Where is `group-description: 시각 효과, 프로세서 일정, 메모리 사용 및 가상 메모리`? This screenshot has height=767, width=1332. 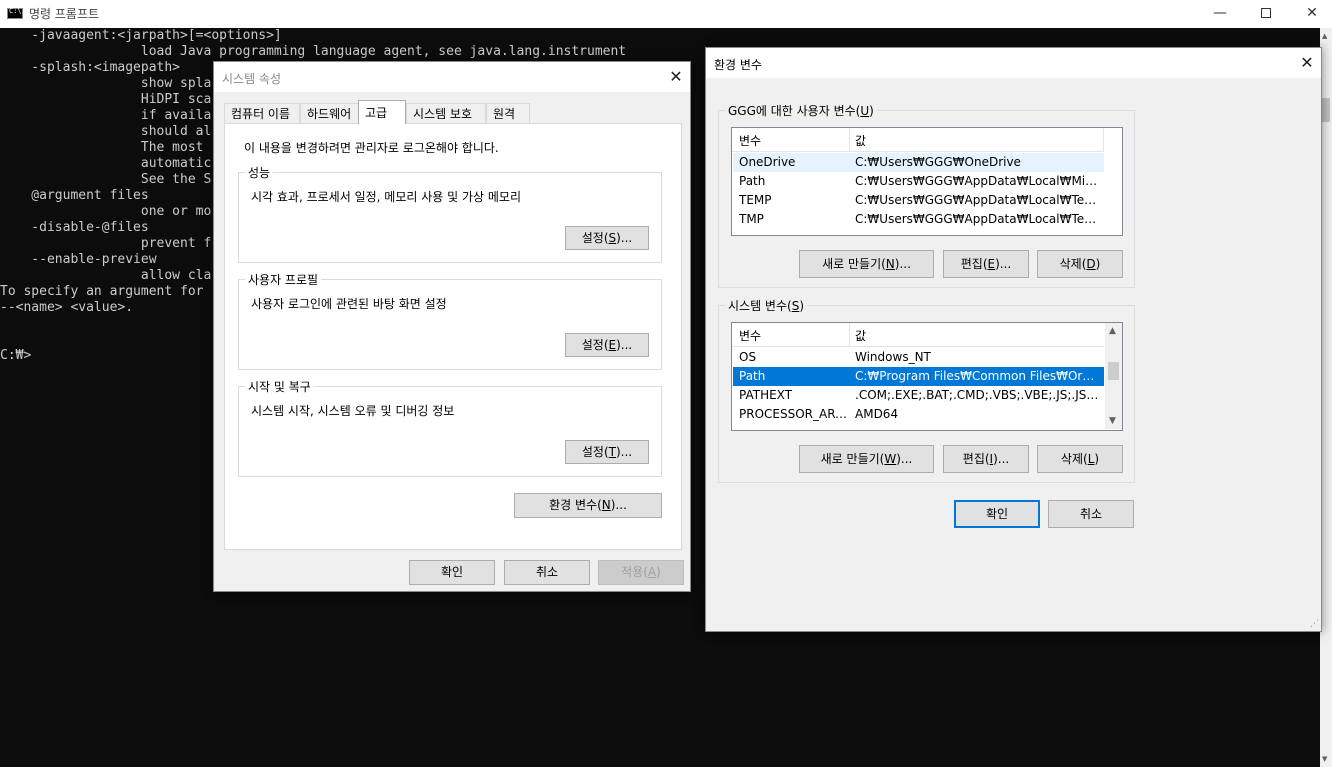 group-description: 시각 효과, 프로세서 일정, 메모리 사용 및 가상 메모리 is located at coordinates (386, 197).